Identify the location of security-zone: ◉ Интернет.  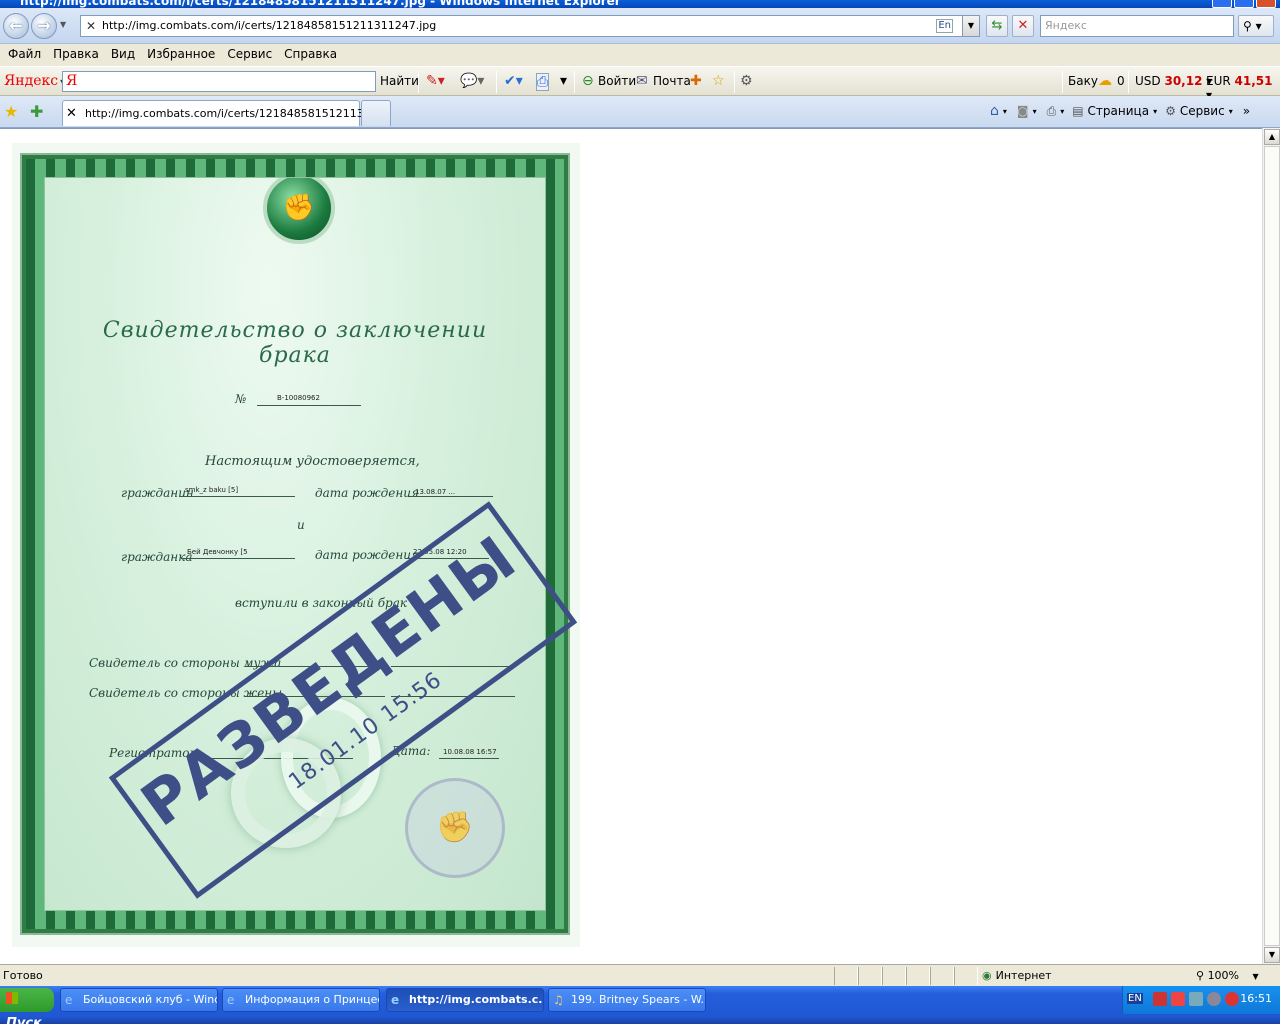
(1017, 975).